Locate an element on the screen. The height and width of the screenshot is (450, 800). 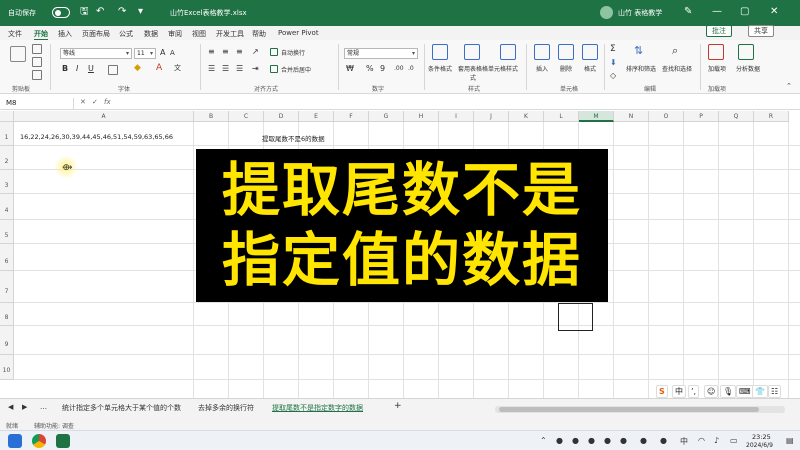
undo-icon: ↶ is located at coordinates (100, 12).